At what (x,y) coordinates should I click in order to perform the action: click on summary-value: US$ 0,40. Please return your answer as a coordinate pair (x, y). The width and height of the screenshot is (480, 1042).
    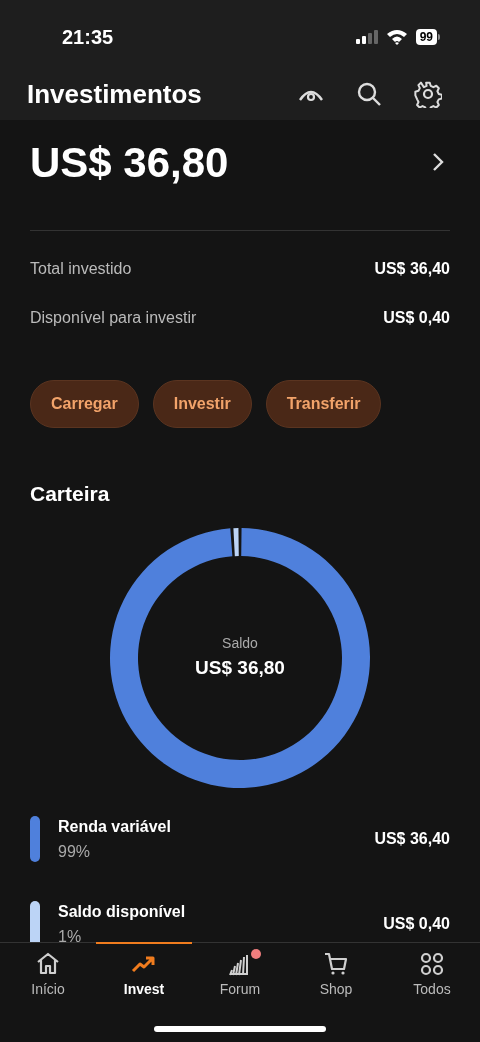
    Looking at the image, I should click on (416, 317).